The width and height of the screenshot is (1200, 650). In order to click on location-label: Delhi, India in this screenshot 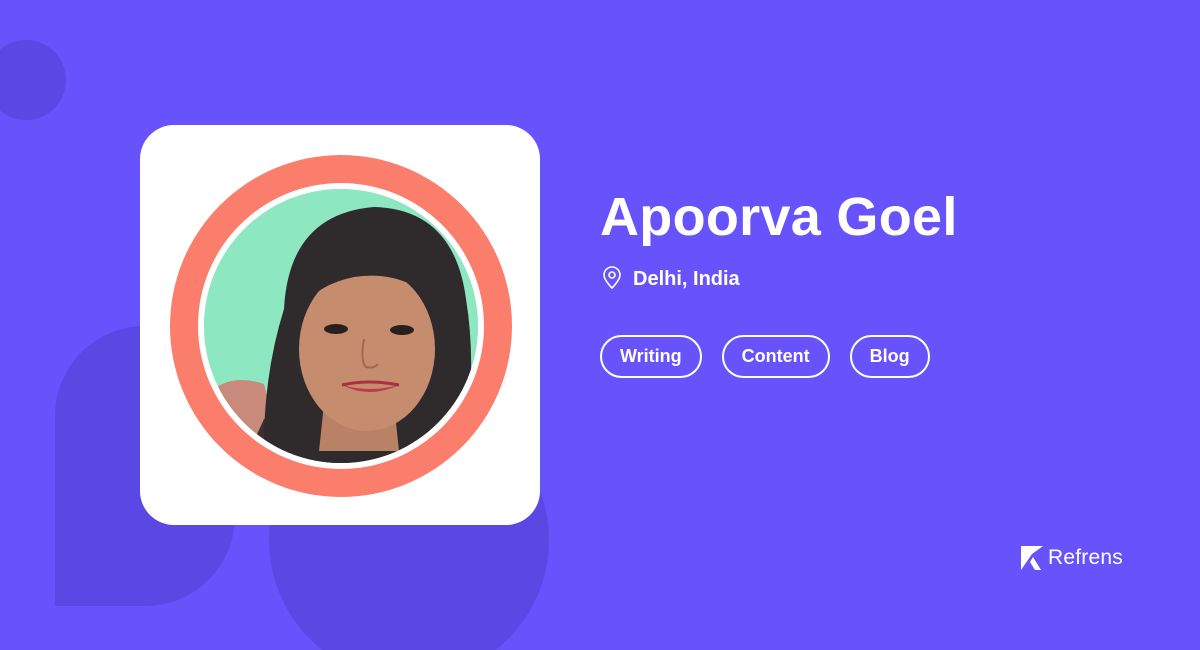, I will do `click(686, 279)`.